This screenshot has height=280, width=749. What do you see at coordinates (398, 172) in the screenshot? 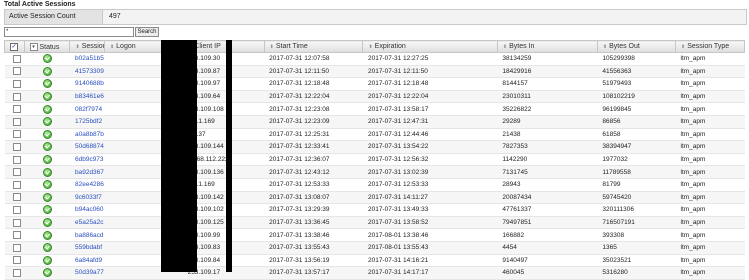
I see `expiration-value: 2017-07-31 13:02:39` at bounding box center [398, 172].